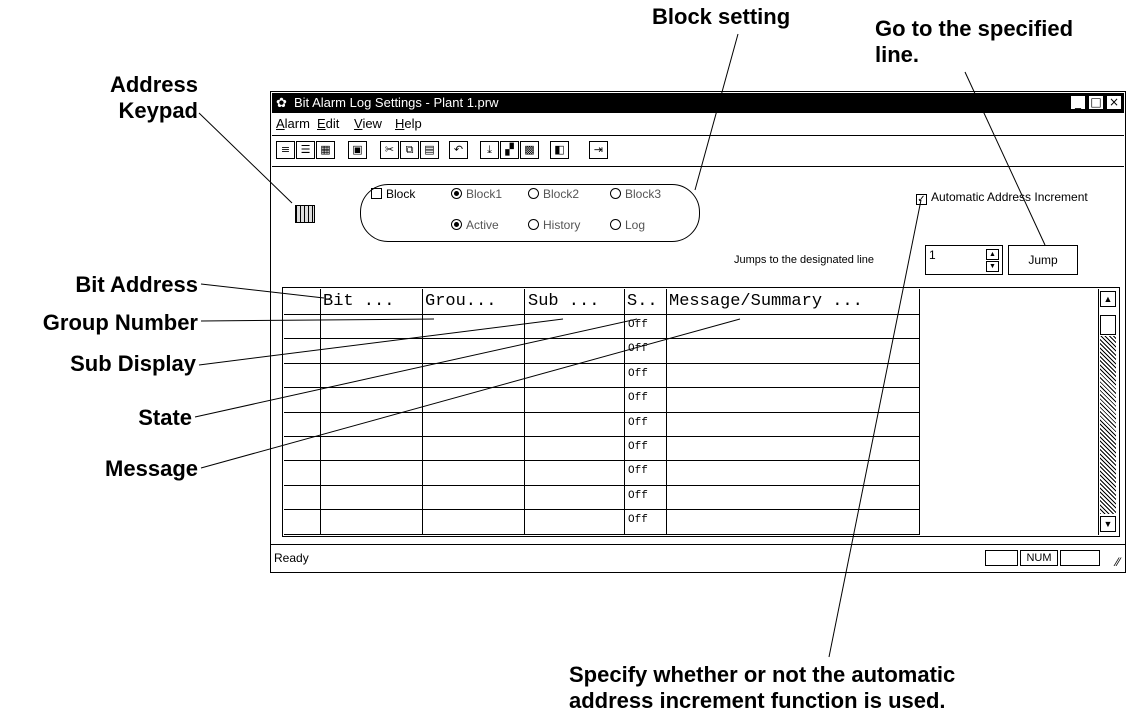 The height and width of the screenshot is (722, 1135). I want to click on status-text: Ready, so click(291, 558).